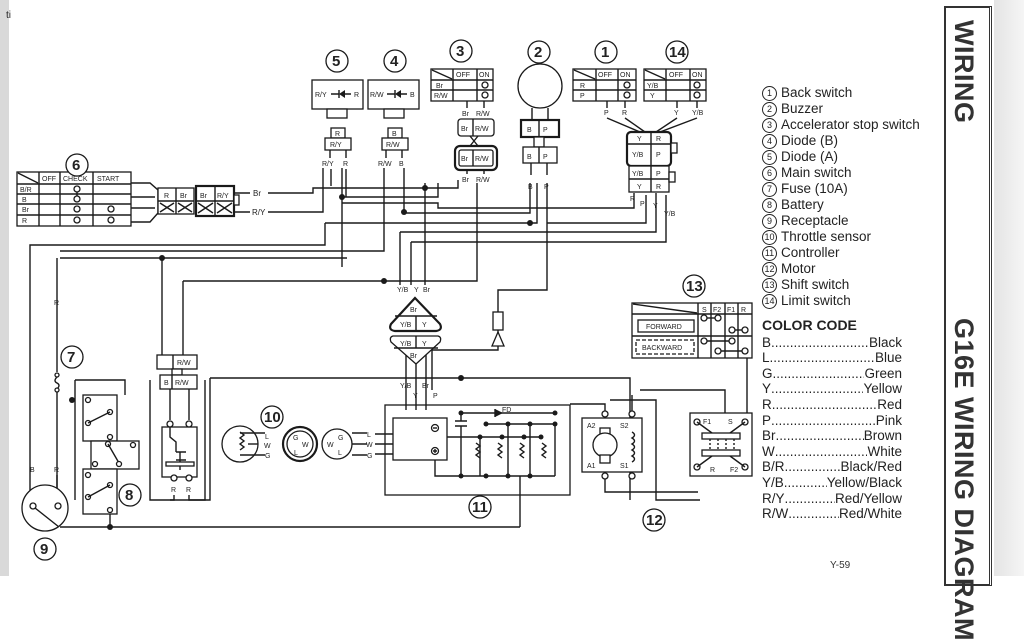  I want to click on controller: FD 11, so click(477, 465).